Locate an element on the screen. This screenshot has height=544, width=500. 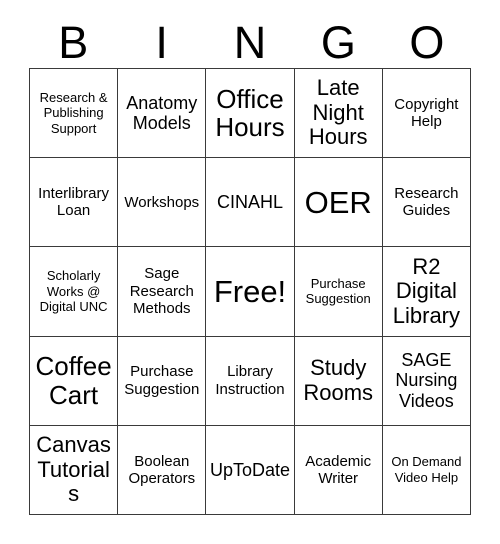
bingo-cell: Research & Publishing Support is located at coordinates (74, 114).